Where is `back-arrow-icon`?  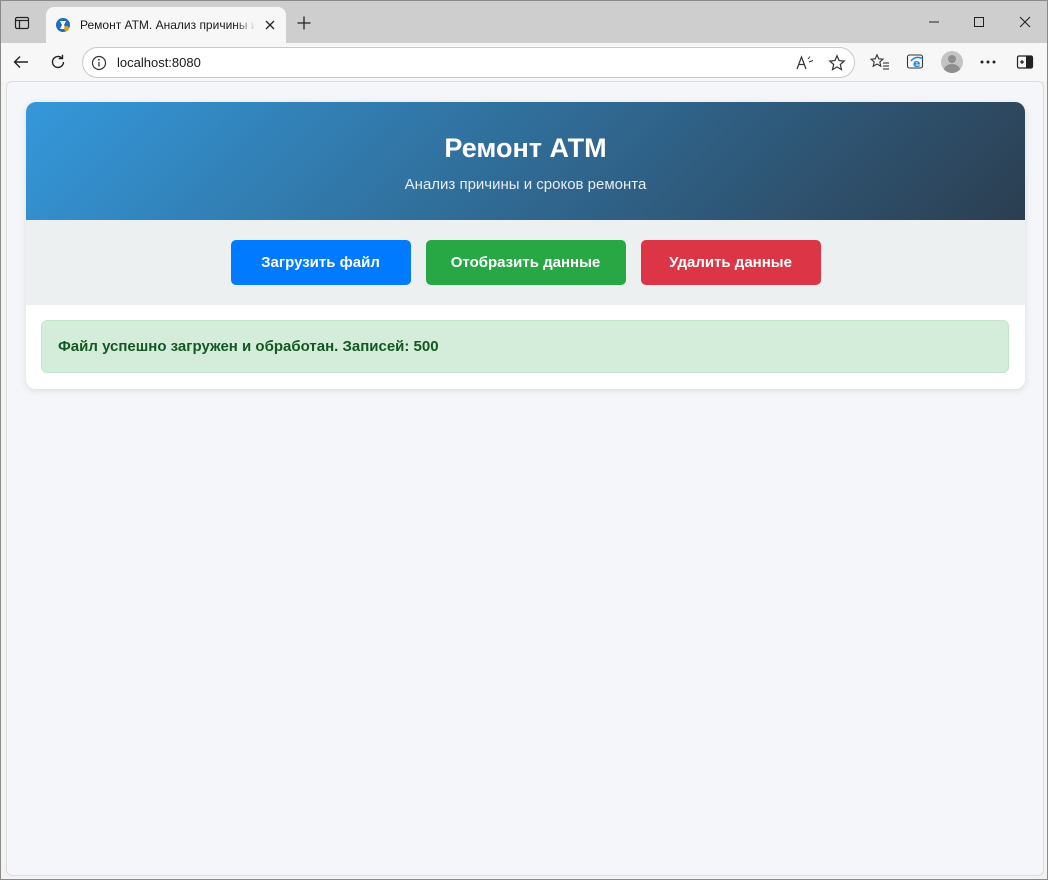
back-arrow-icon is located at coordinates (21, 62).